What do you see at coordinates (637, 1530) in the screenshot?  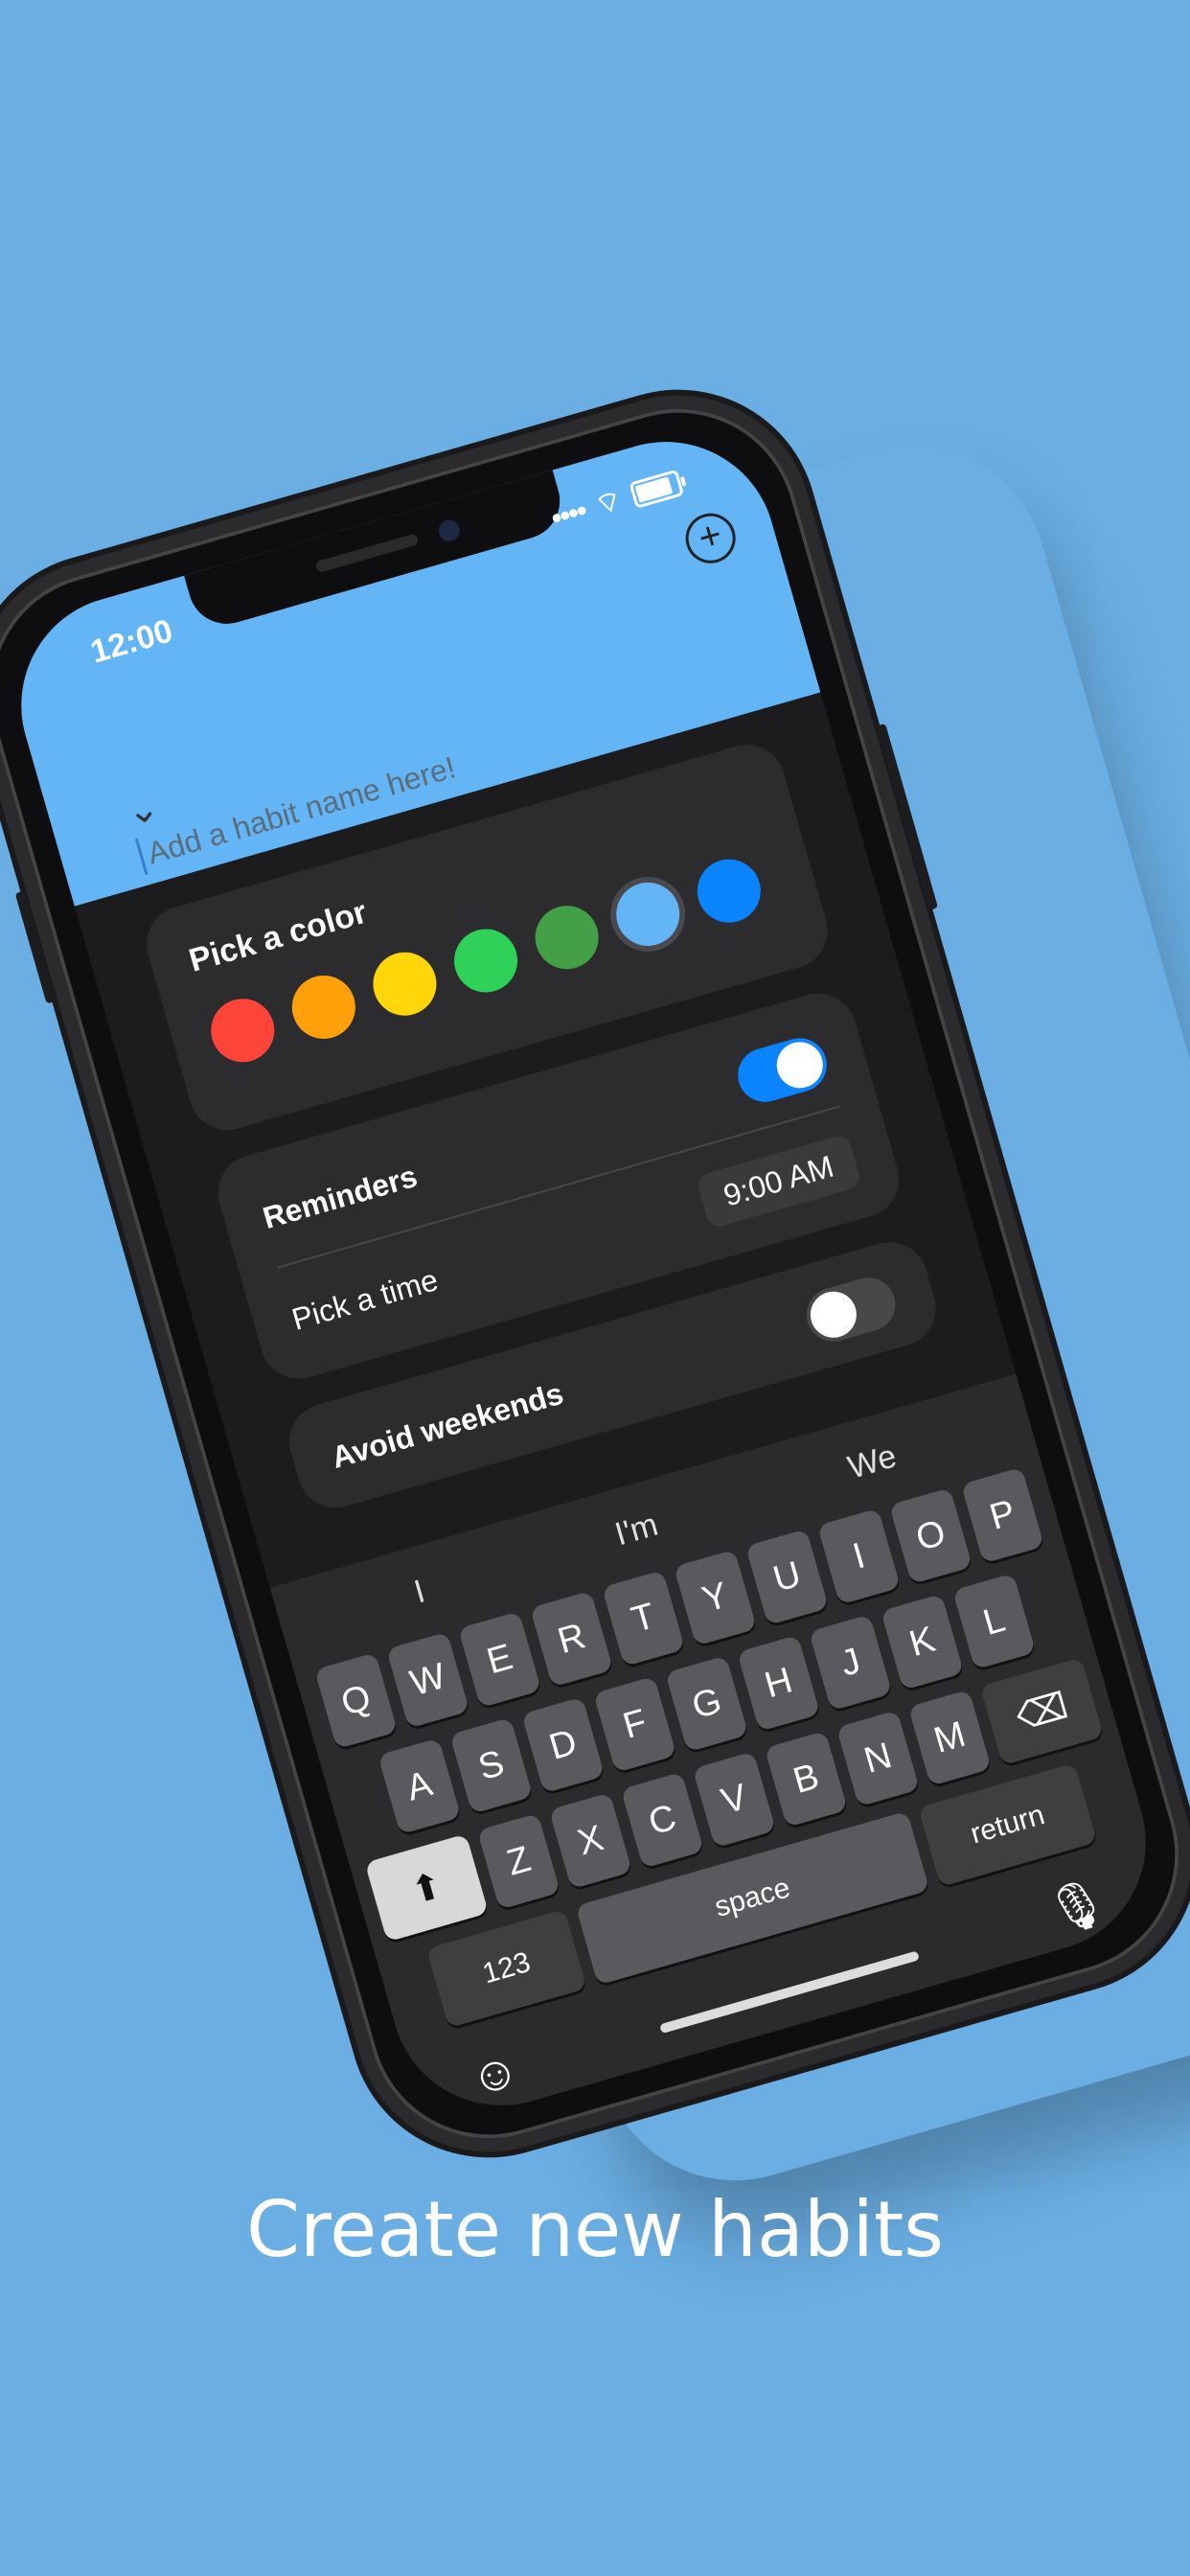 I see `suggestion-2: I'm` at bounding box center [637, 1530].